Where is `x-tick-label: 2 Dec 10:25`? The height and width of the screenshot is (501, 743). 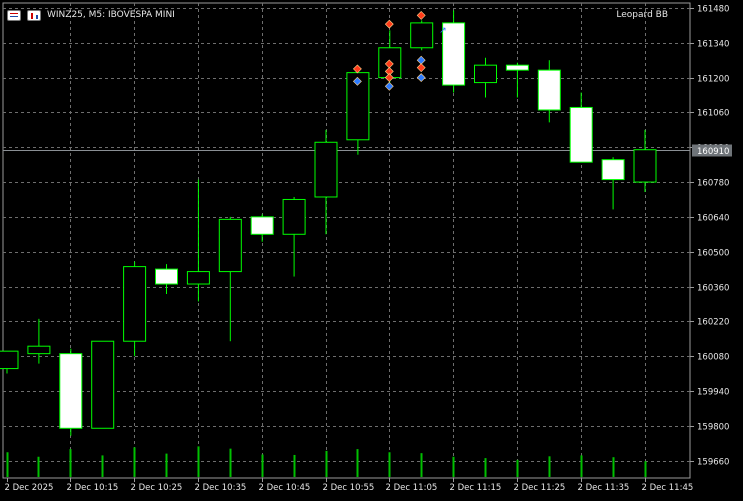 x-tick-label: 2 Dec 10:25 is located at coordinates (157, 488).